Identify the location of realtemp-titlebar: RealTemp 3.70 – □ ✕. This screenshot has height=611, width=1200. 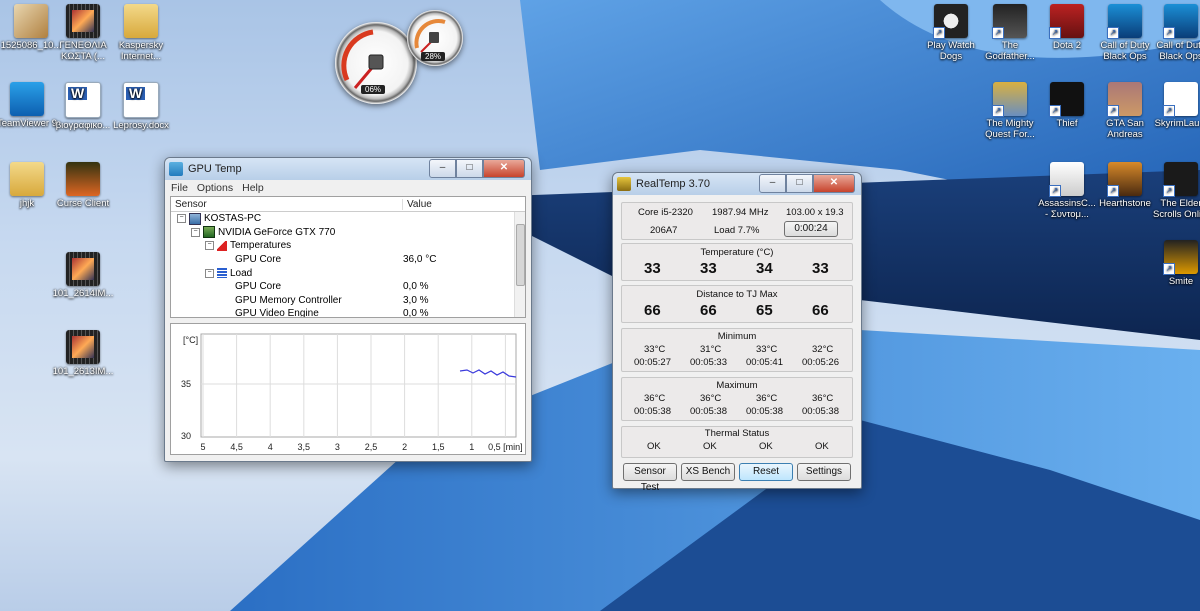
(737, 184).